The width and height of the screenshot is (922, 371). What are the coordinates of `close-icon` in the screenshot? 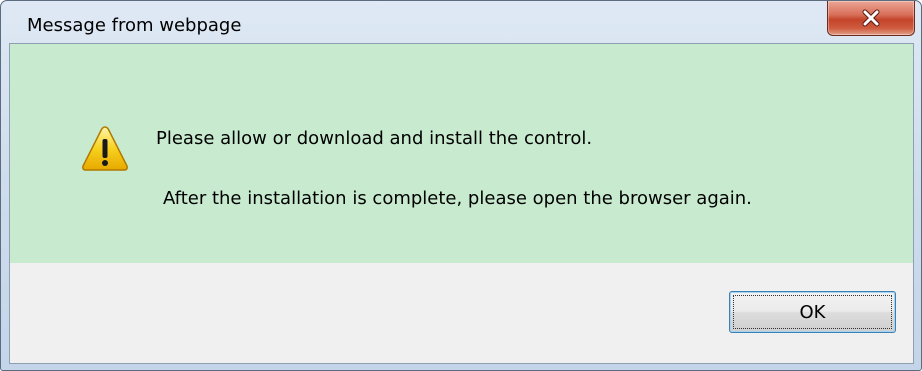 It's located at (871, 18).